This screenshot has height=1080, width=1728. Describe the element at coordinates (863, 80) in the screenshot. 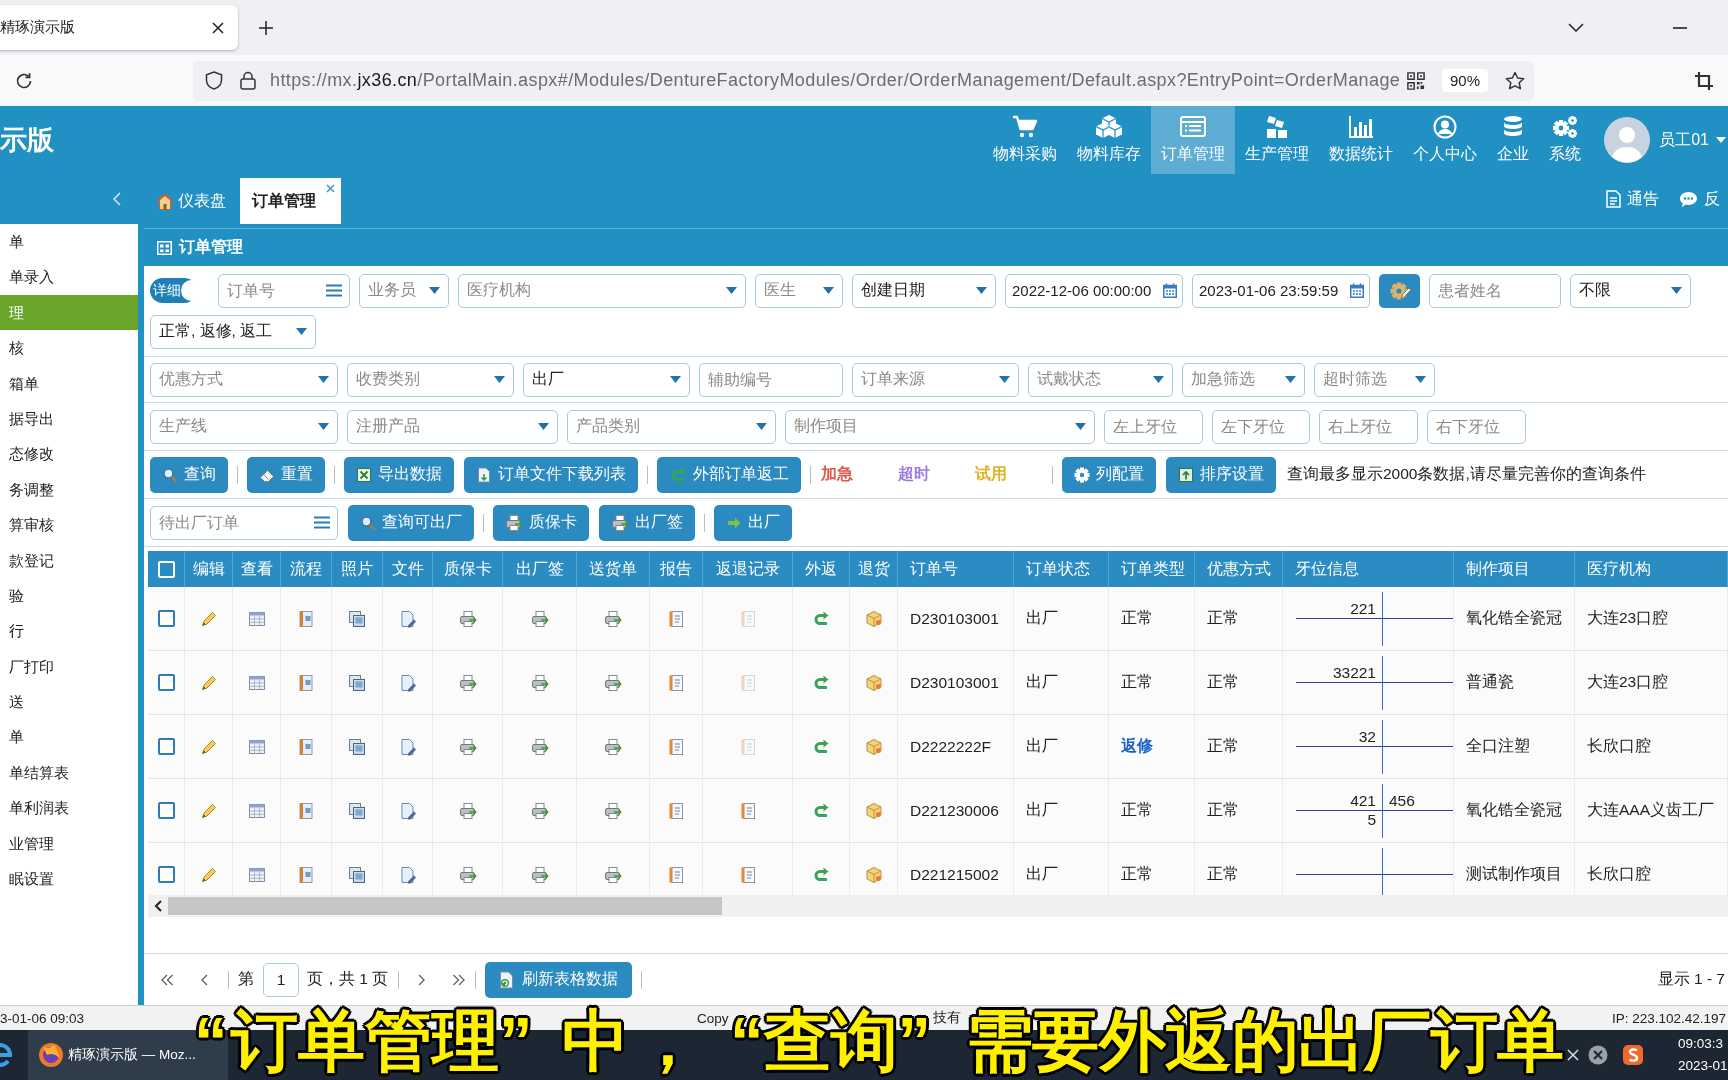

I see `address-bar: https://mx.jx36.cn/PortalMain.aspx#/Modules/DentureFactoryModules/Order/OrderManagement/Default.aspx?EntryPoint=OrderManage 90%` at that location.